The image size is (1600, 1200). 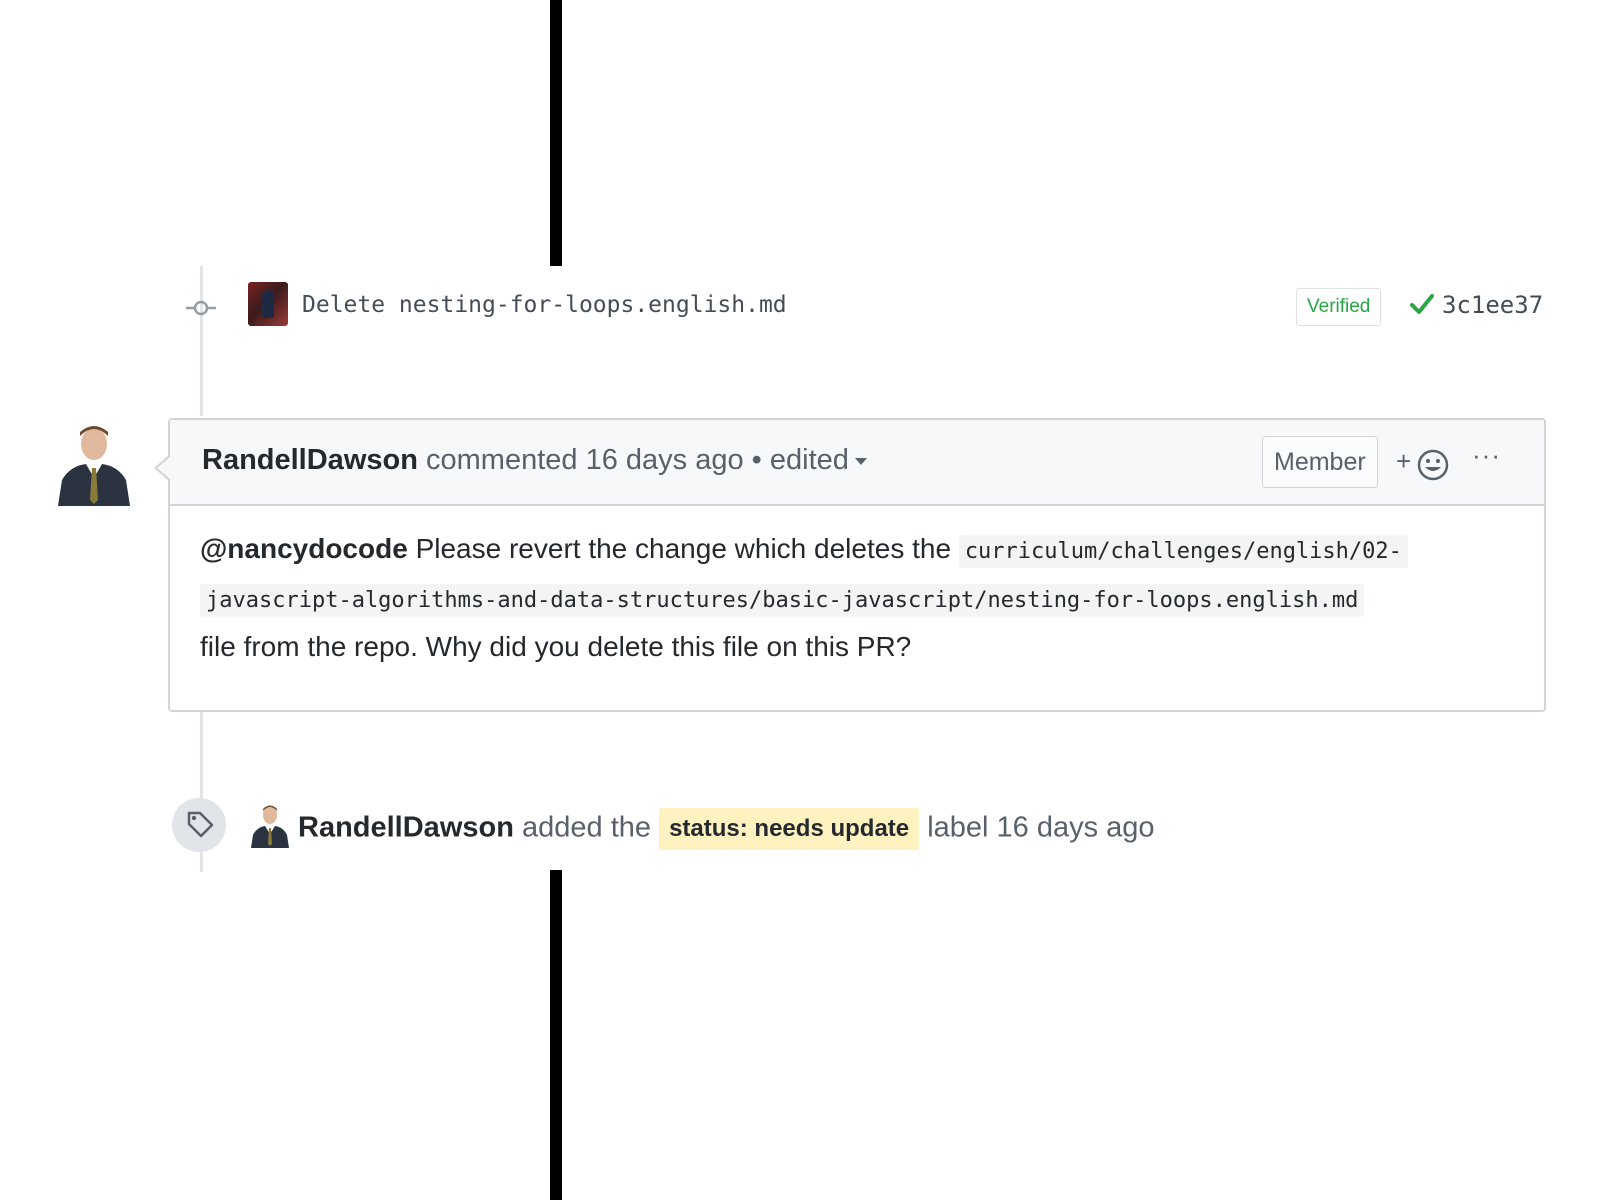 I want to click on mention-link: @nancydocode, so click(x=304, y=548).